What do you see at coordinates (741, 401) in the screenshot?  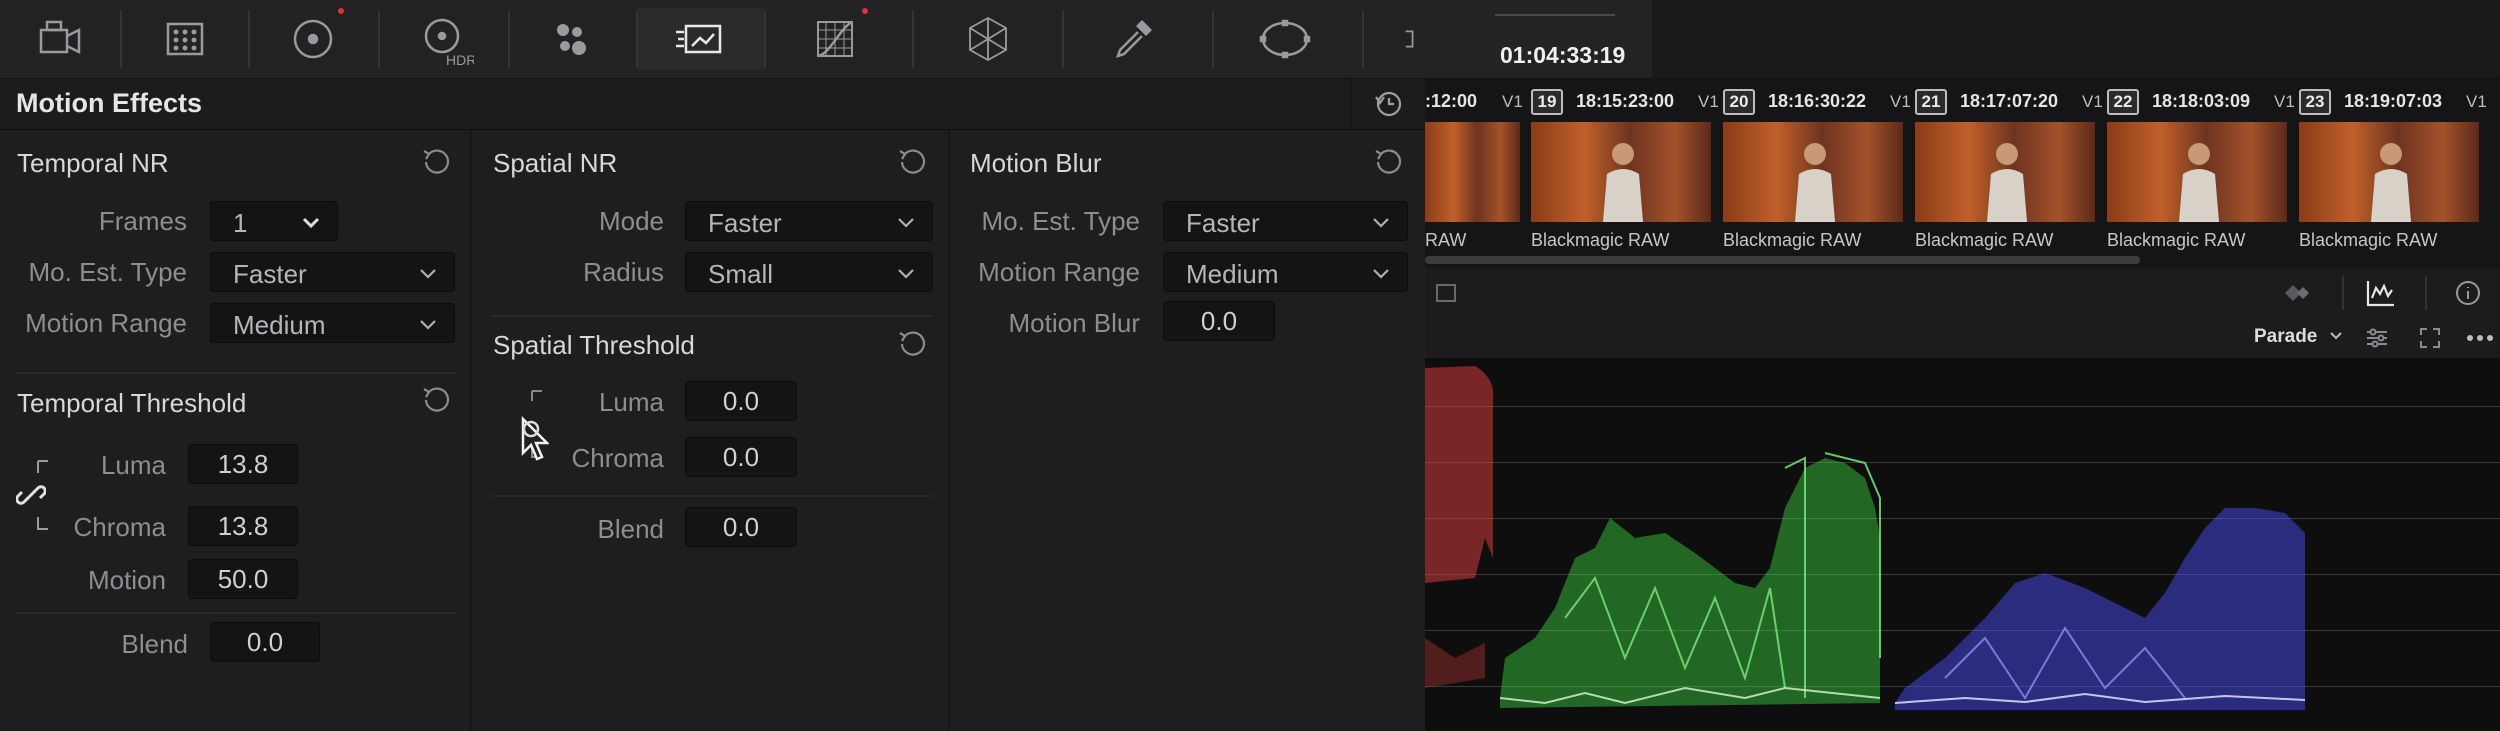 I see `spatial-luma-field: 0.0` at bounding box center [741, 401].